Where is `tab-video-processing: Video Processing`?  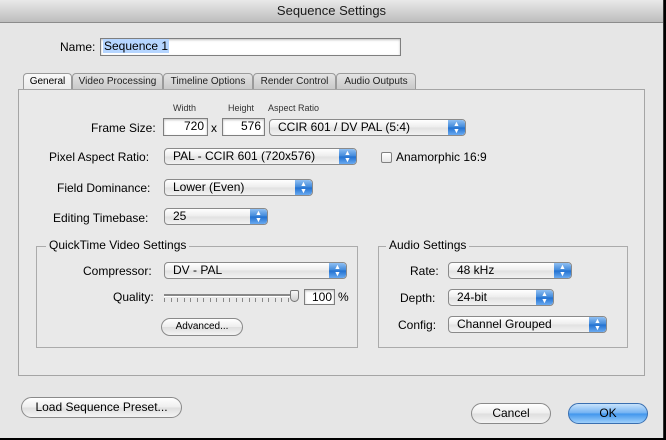 tab-video-processing: Video Processing is located at coordinates (117, 81).